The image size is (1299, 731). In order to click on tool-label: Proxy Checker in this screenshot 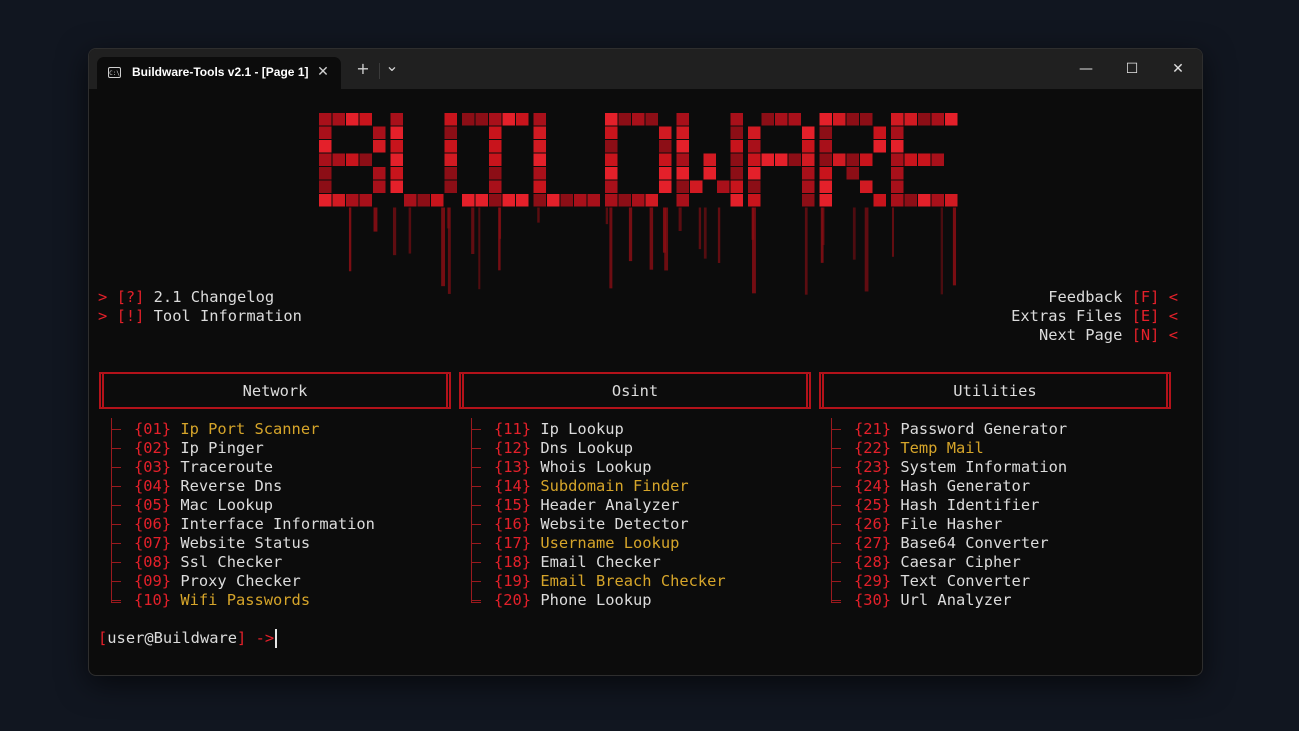, I will do `click(240, 581)`.